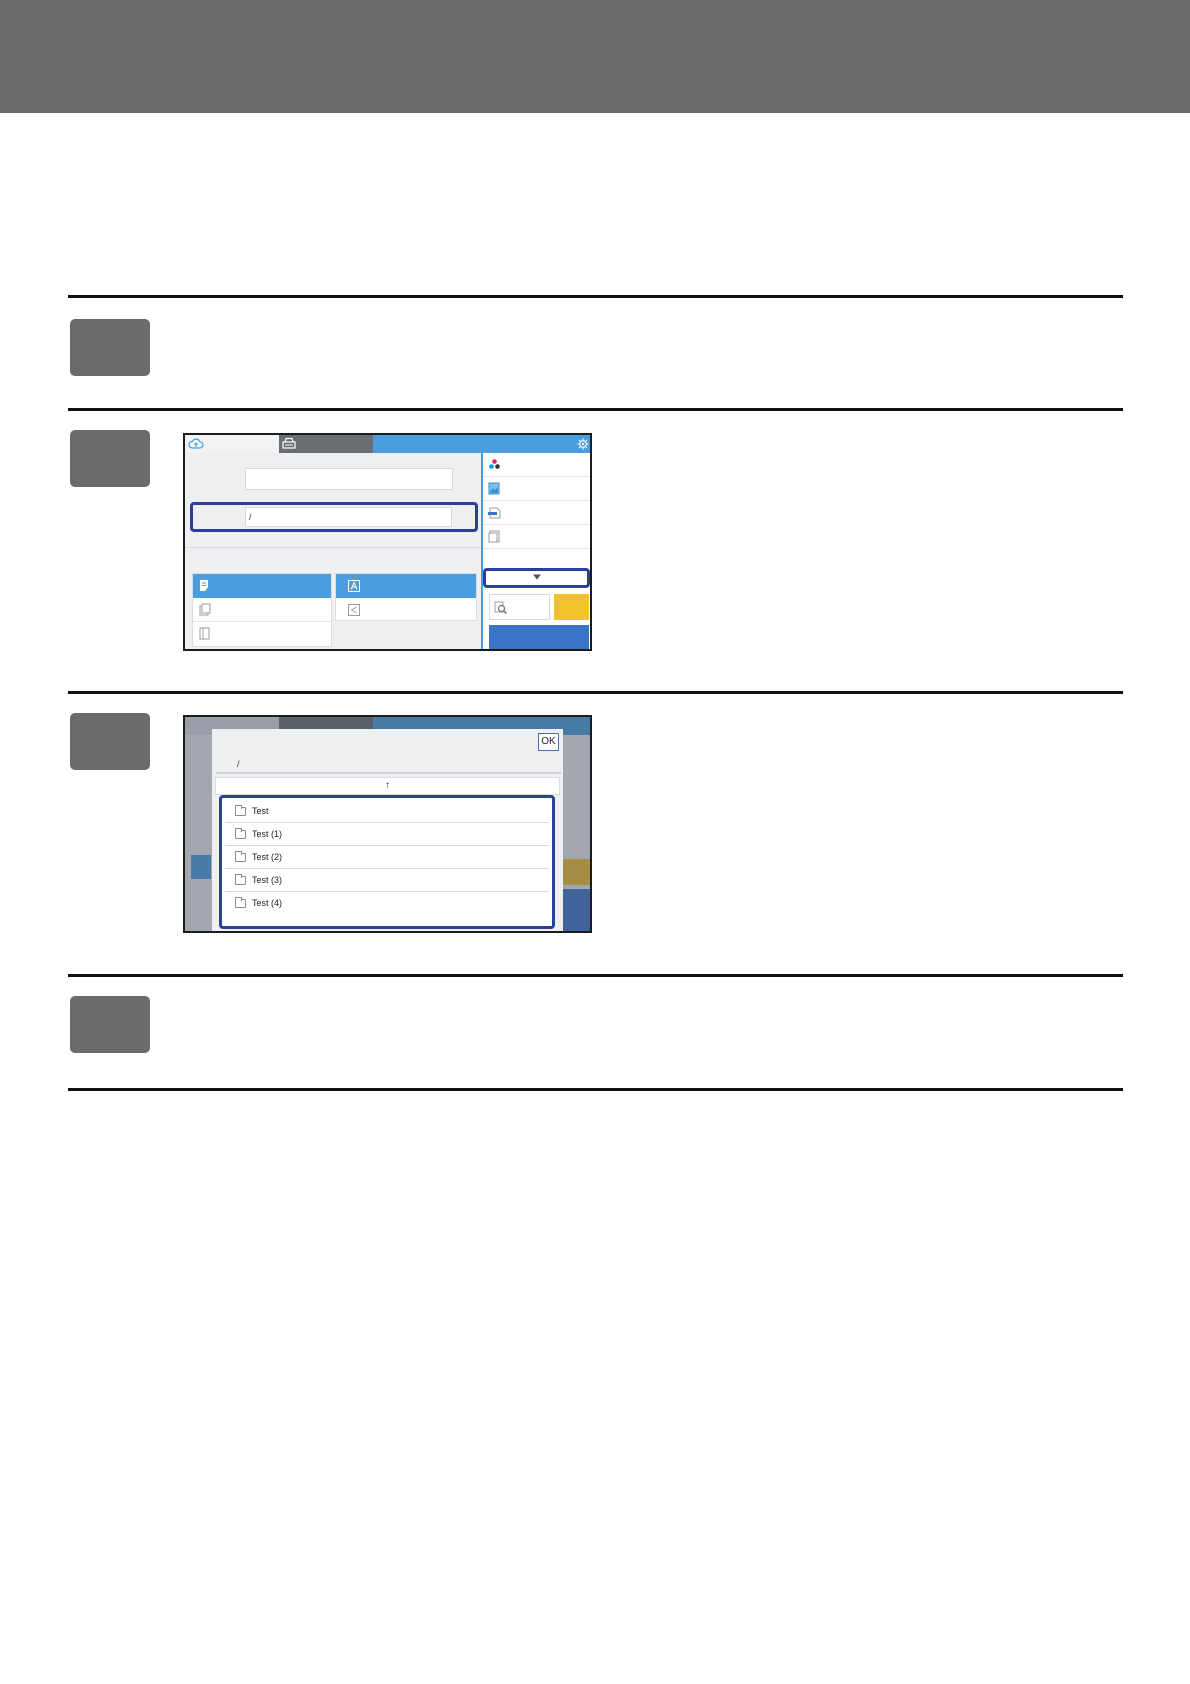  I want to click on scan-mode-list, so click(262, 610).